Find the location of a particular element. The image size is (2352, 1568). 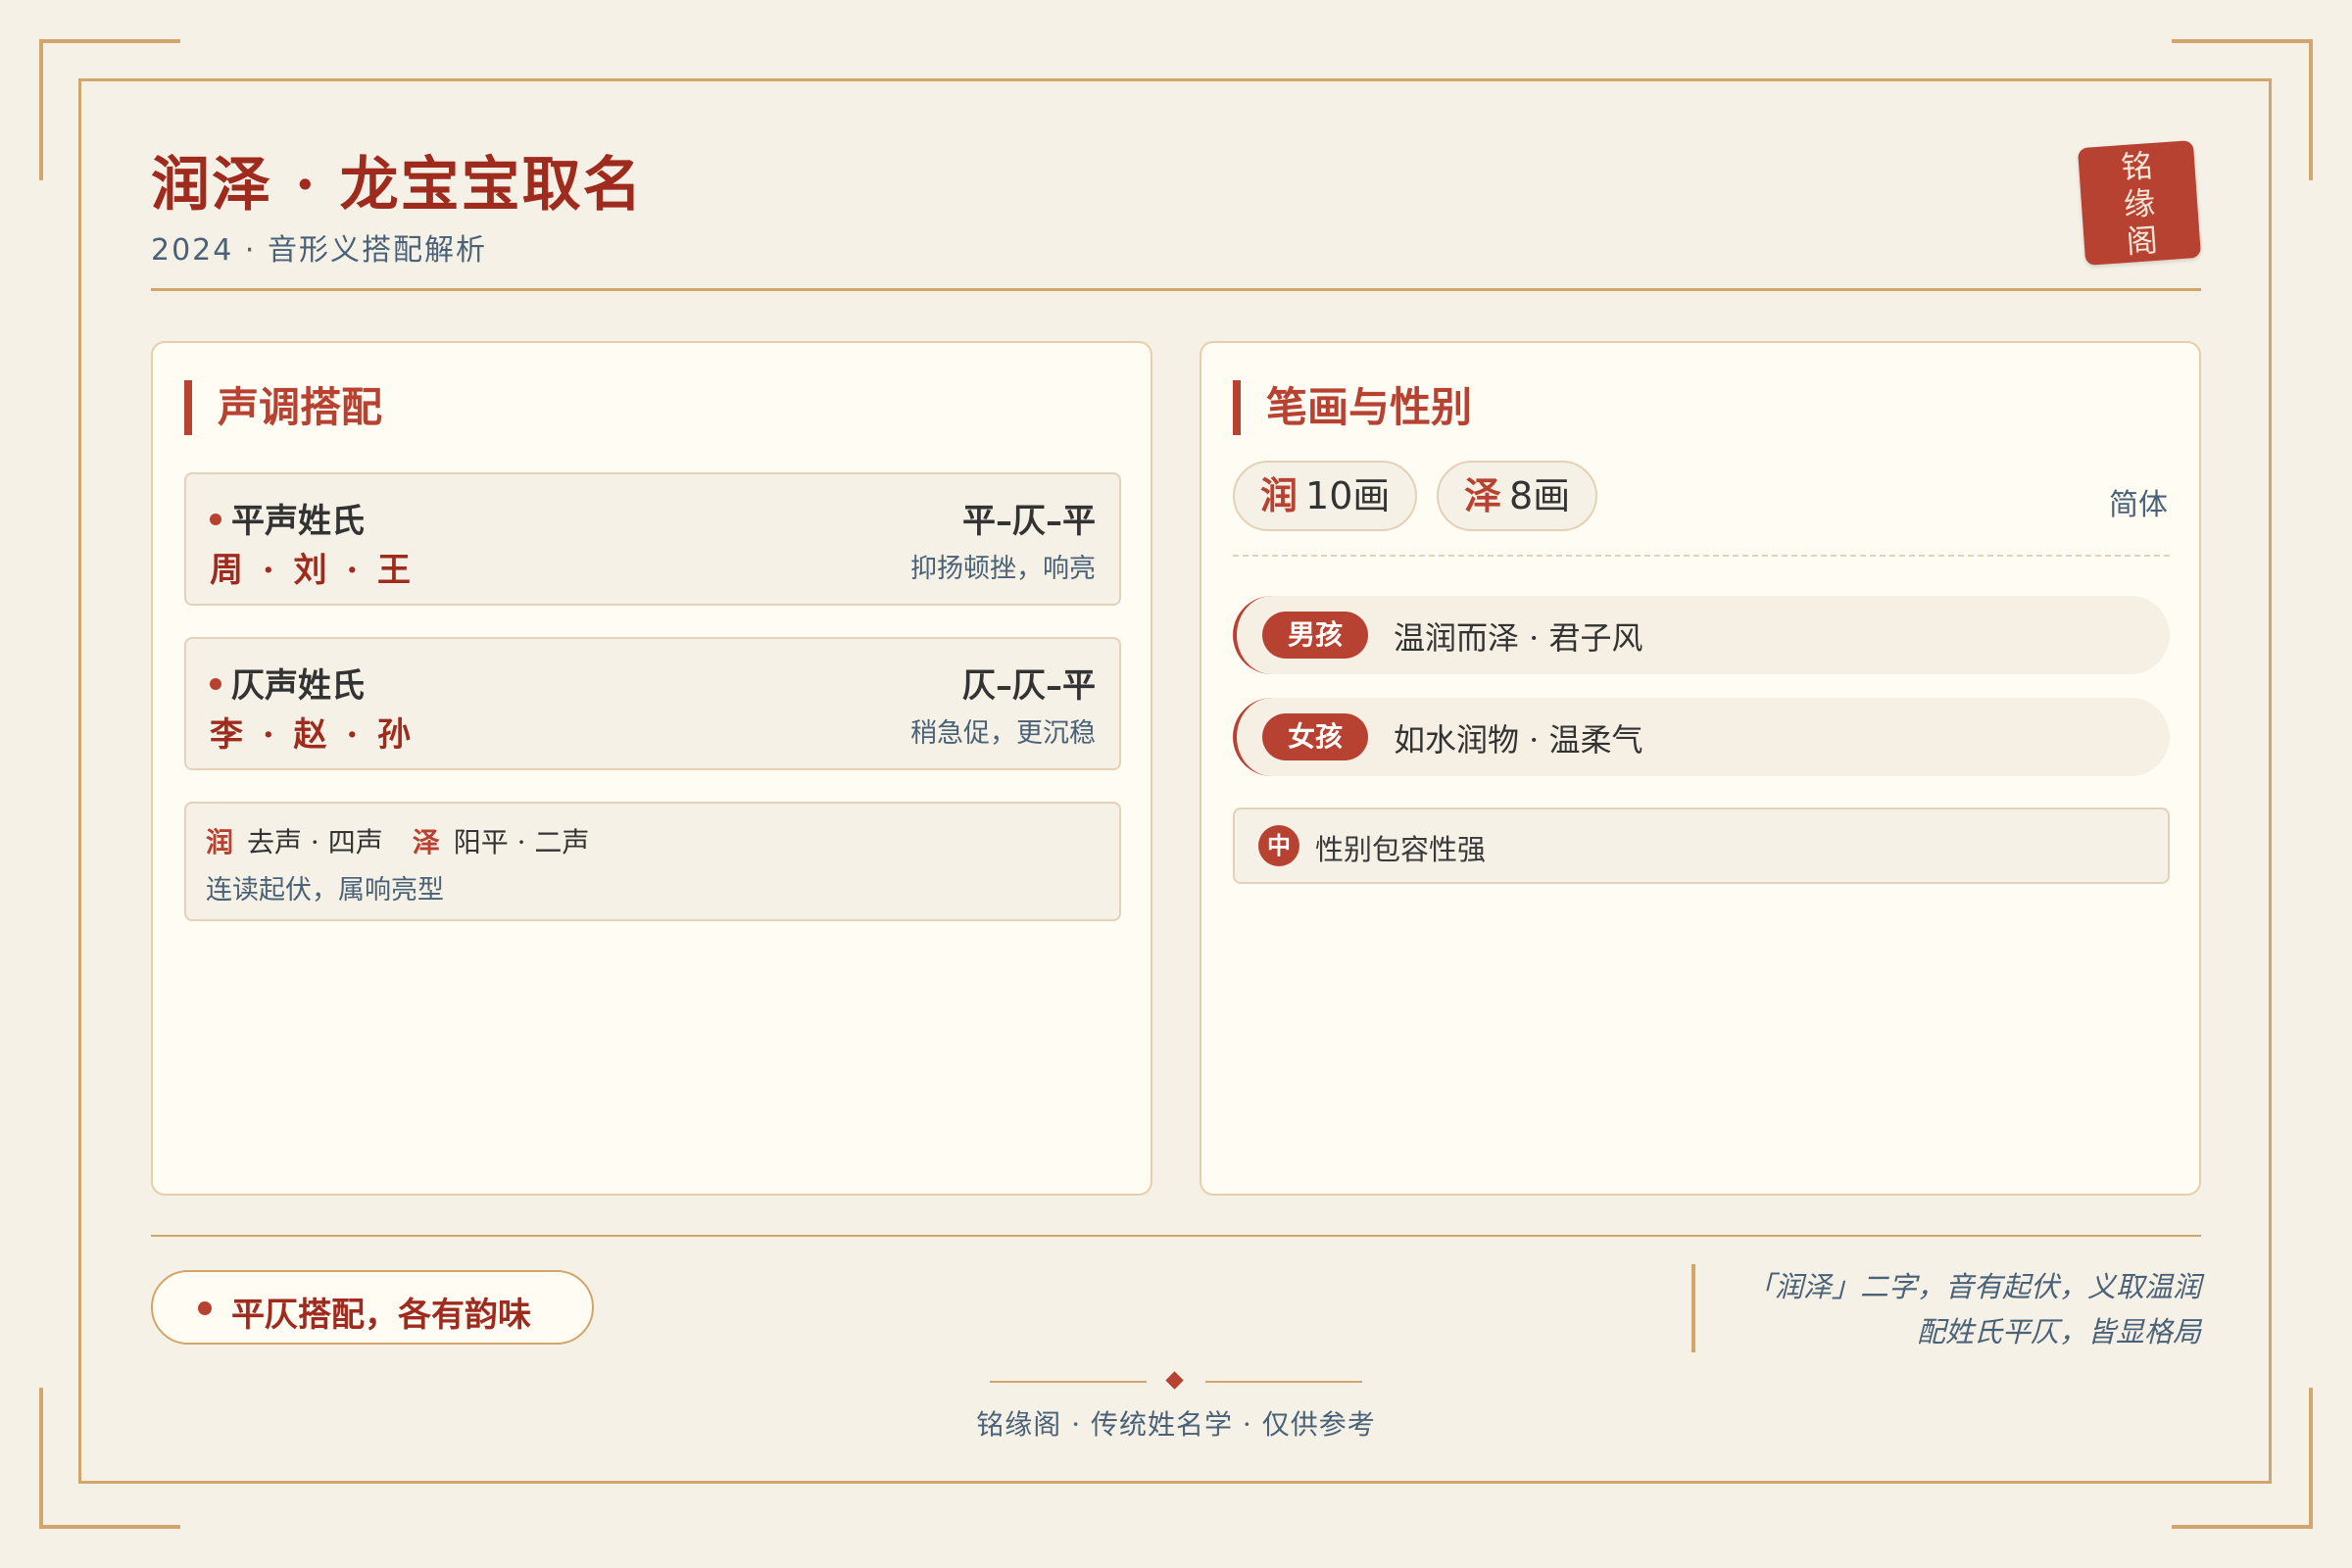

stroke-char: 润 is located at coordinates (1279, 495).